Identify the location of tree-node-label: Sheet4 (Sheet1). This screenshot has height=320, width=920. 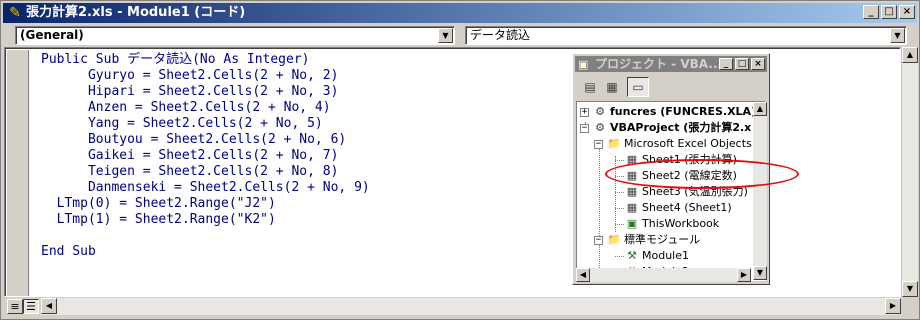
(687, 207).